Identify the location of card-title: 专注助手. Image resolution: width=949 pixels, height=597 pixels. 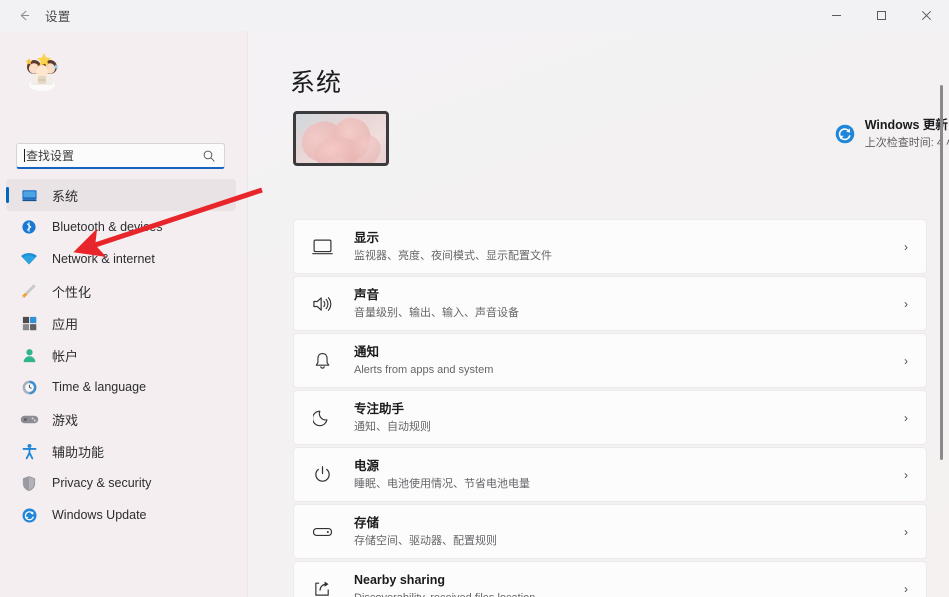
(379, 408).